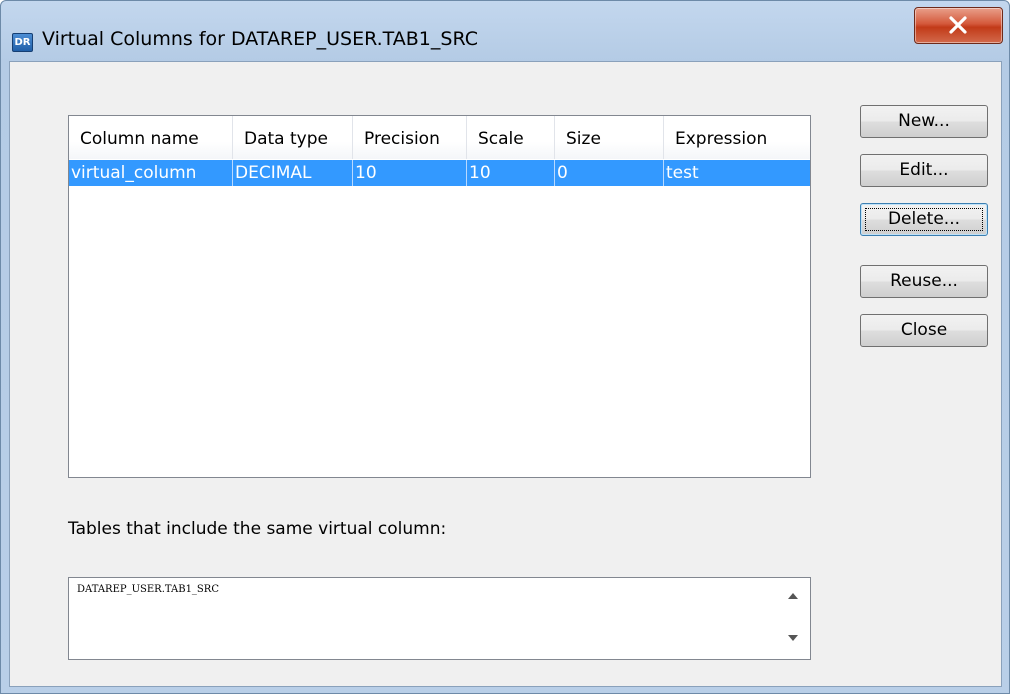  What do you see at coordinates (293, 173) in the screenshot?
I see `cell-data-type: DECIMAL` at bounding box center [293, 173].